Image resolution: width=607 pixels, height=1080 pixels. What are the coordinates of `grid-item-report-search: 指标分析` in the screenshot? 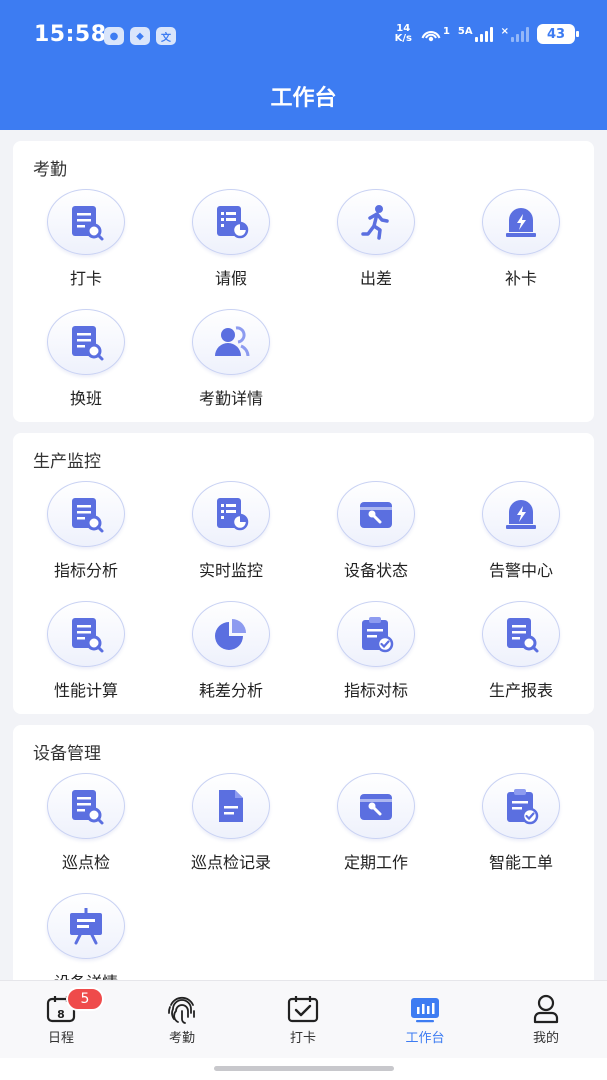 It's located at (86, 531).